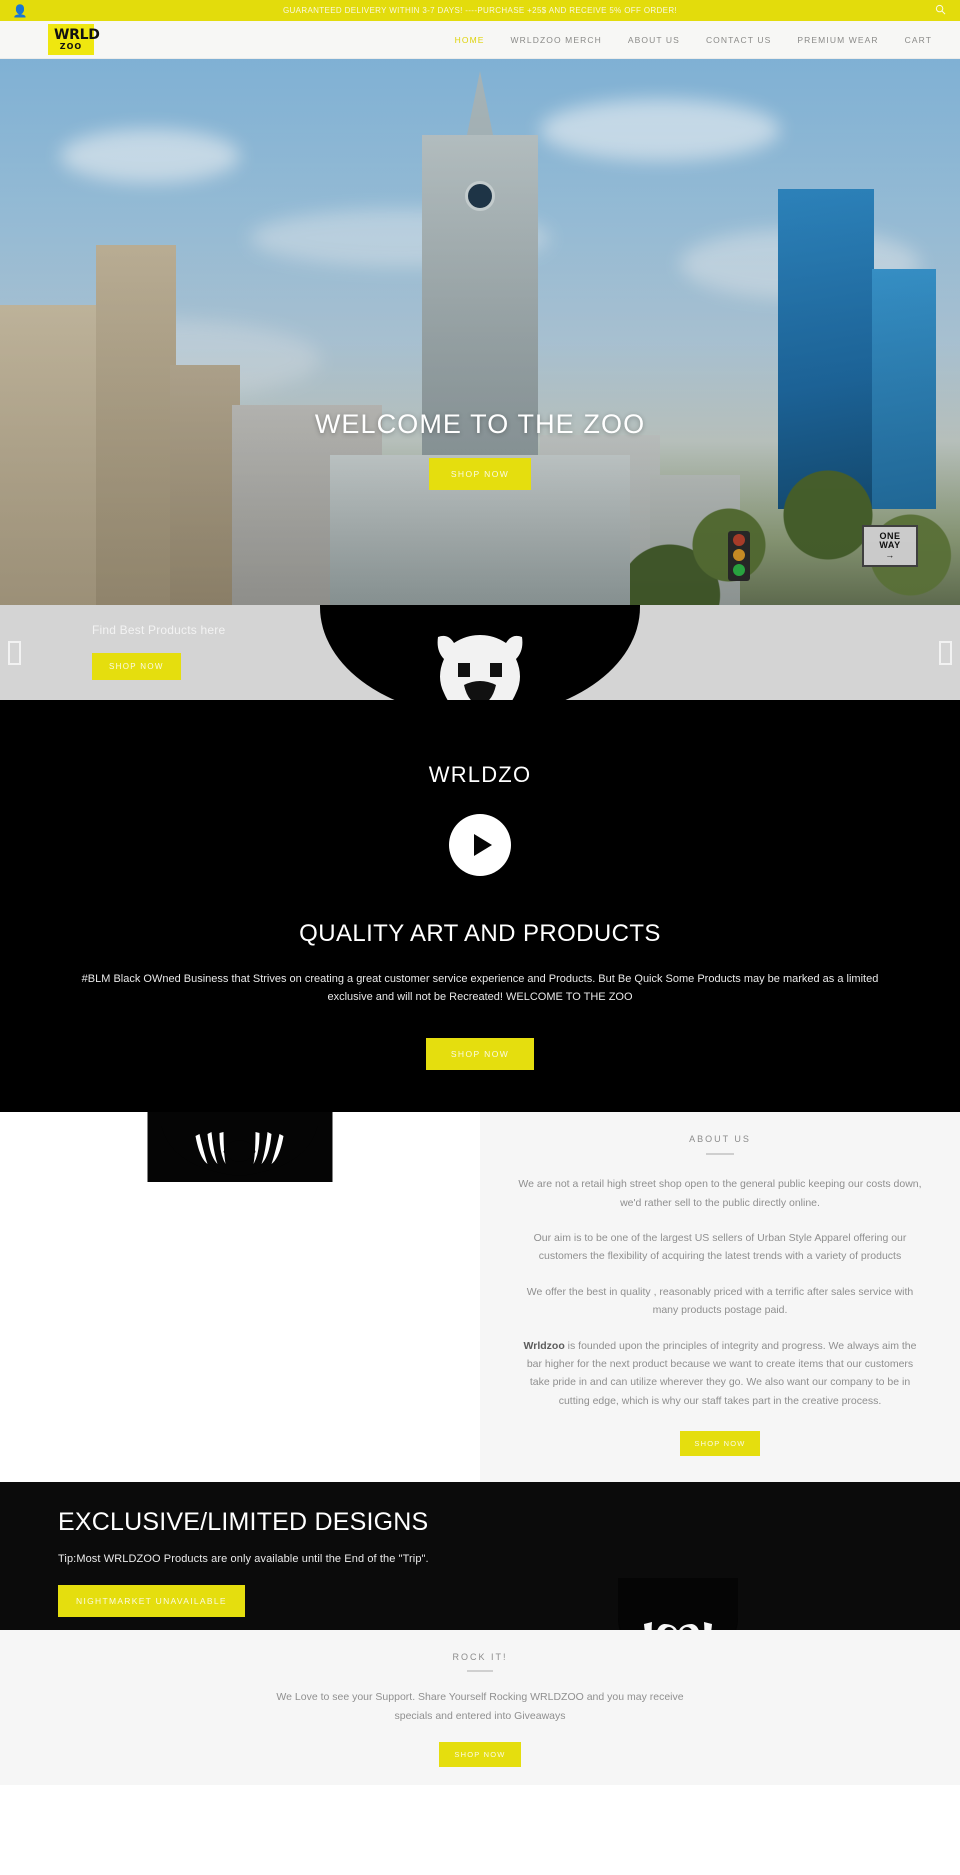  Describe the element at coordinates (470, 40) in the screenshot. I see `nav-item-home: HOME` at that location.